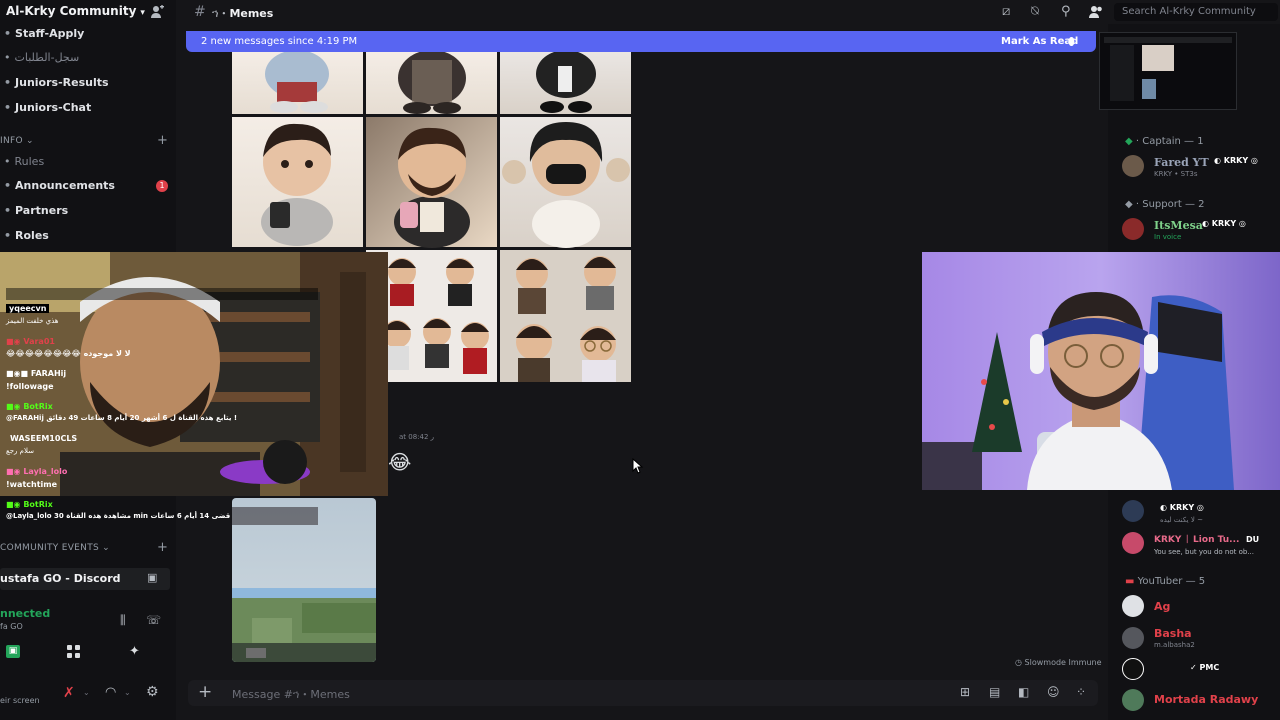  I want to click on mouse-cursor-icon, so click(638, 467).